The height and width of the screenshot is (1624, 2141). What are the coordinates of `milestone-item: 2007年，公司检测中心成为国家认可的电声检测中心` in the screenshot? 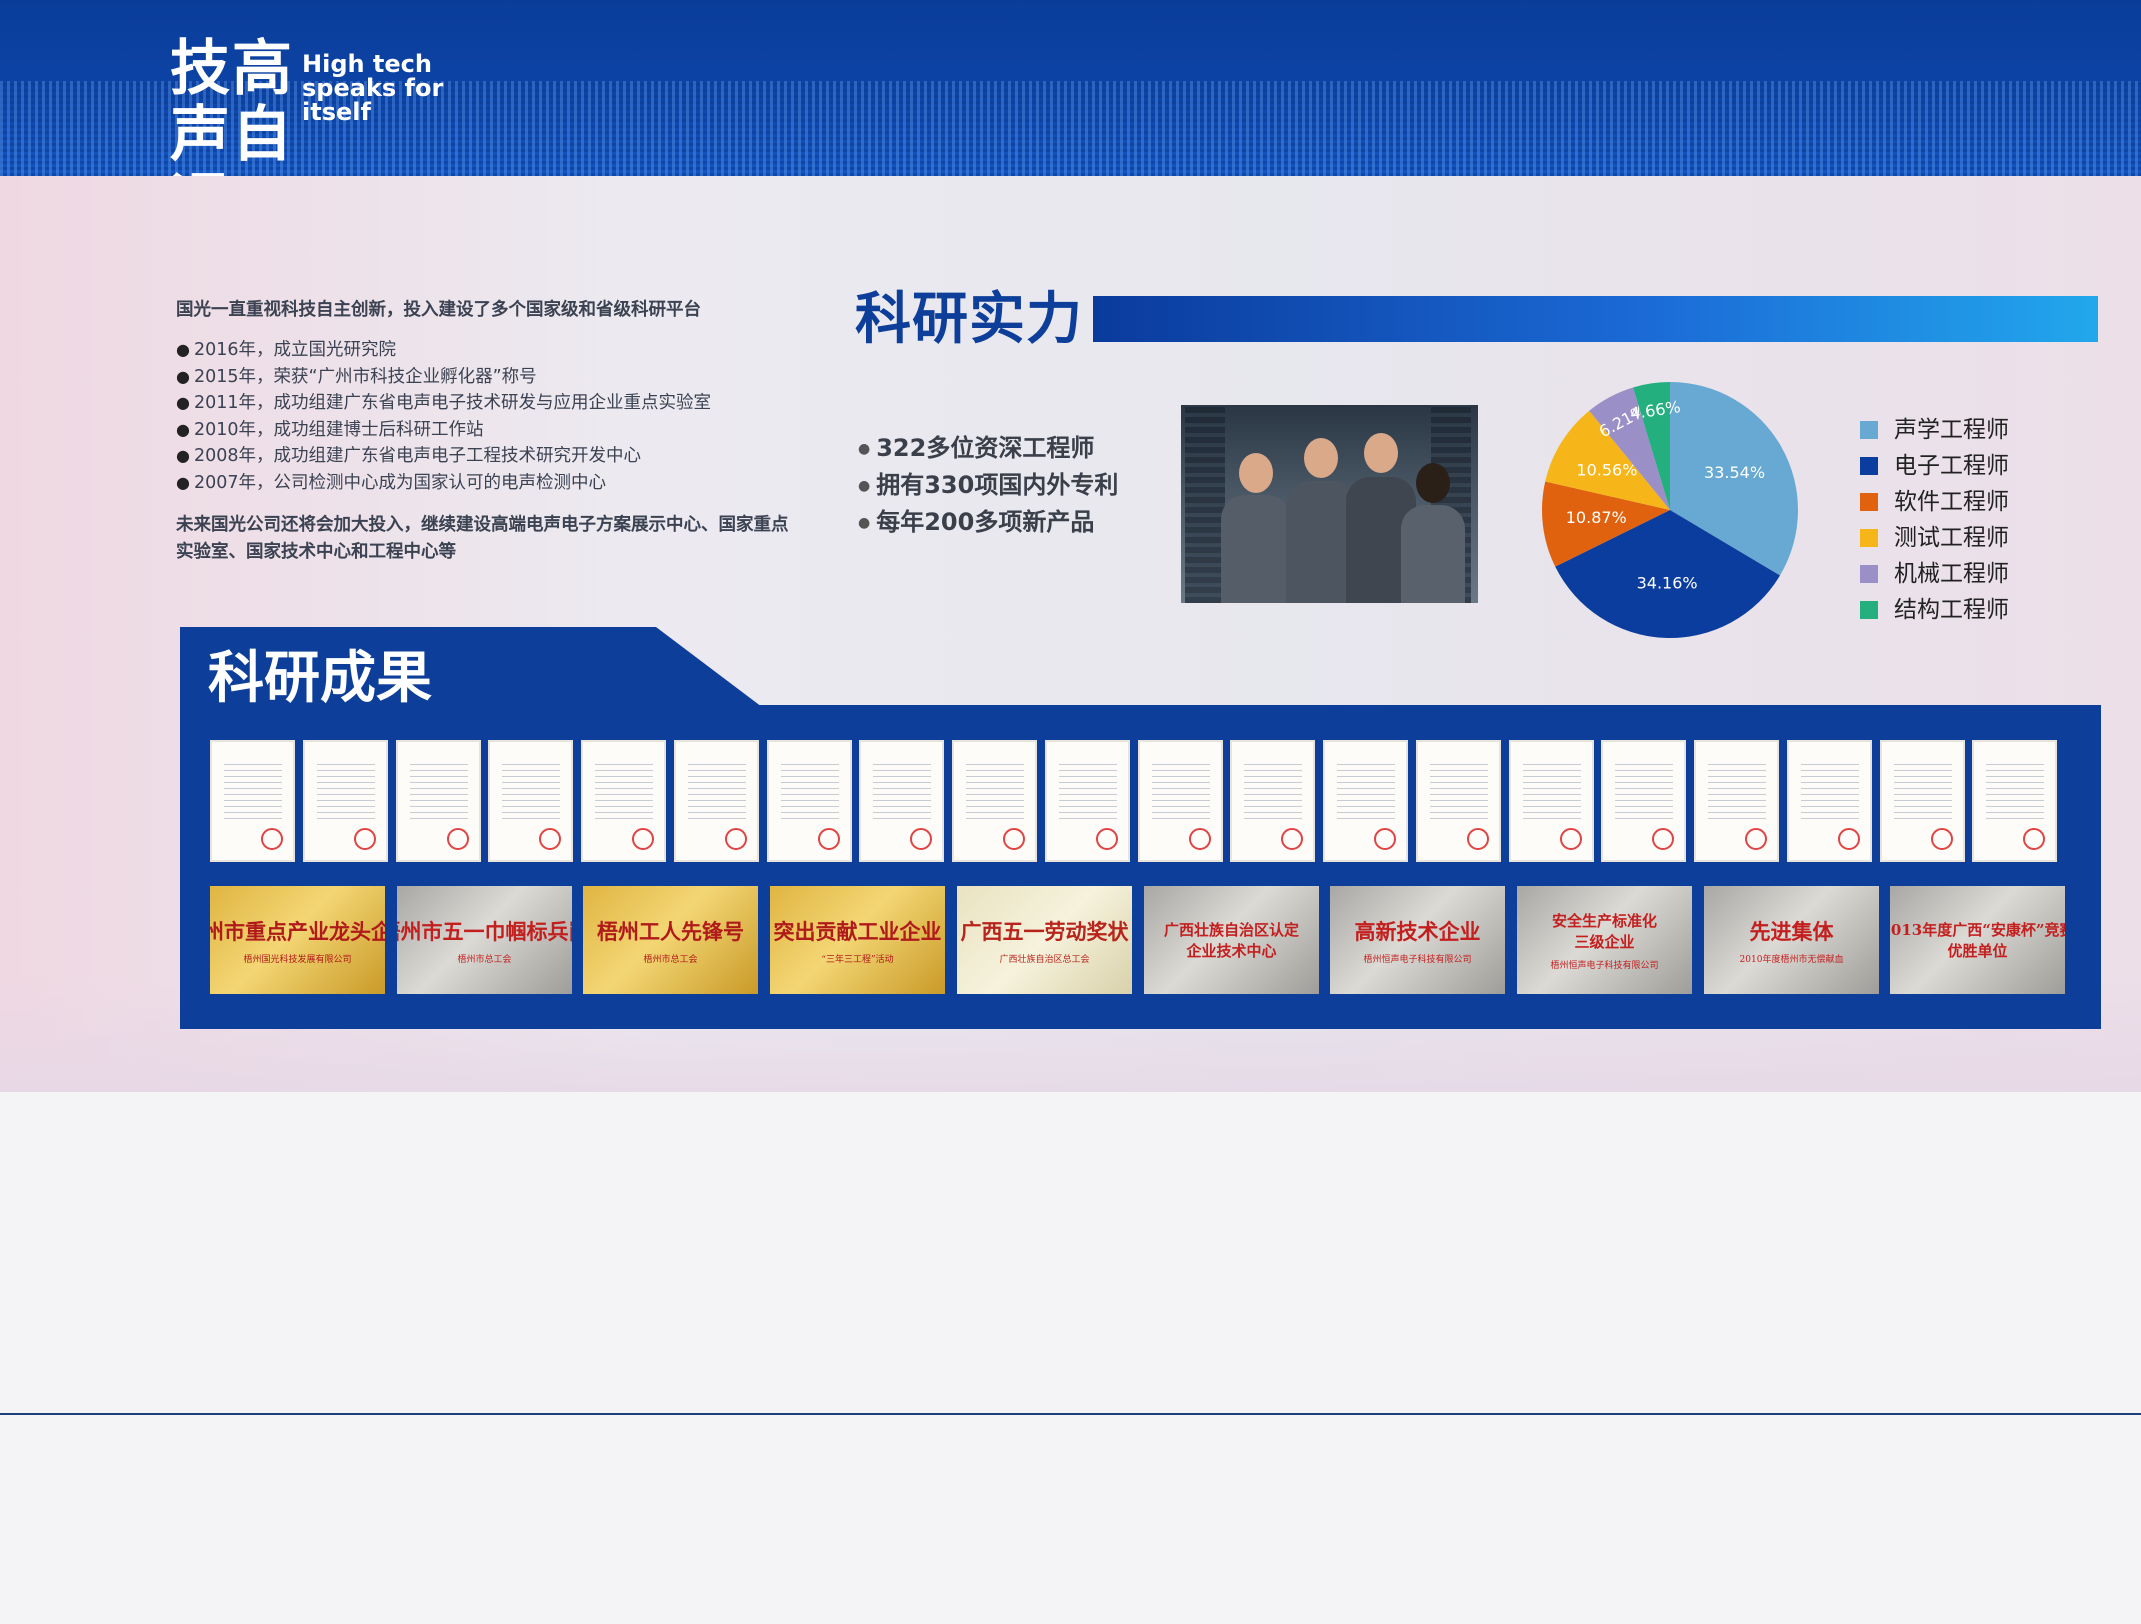 It's located at (486, 483).